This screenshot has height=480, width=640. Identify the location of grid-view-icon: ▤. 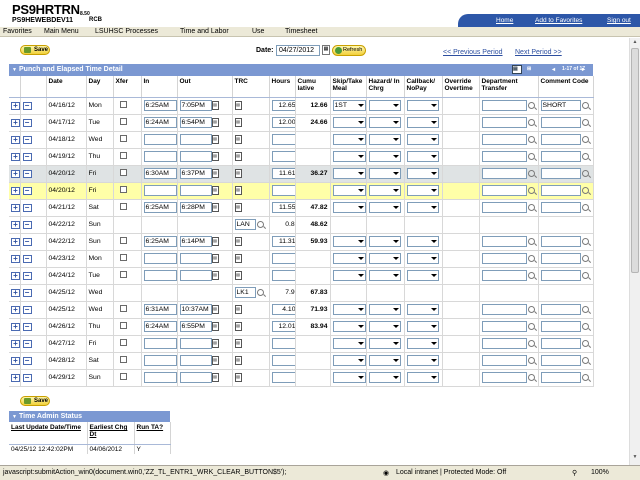
(517, 69).